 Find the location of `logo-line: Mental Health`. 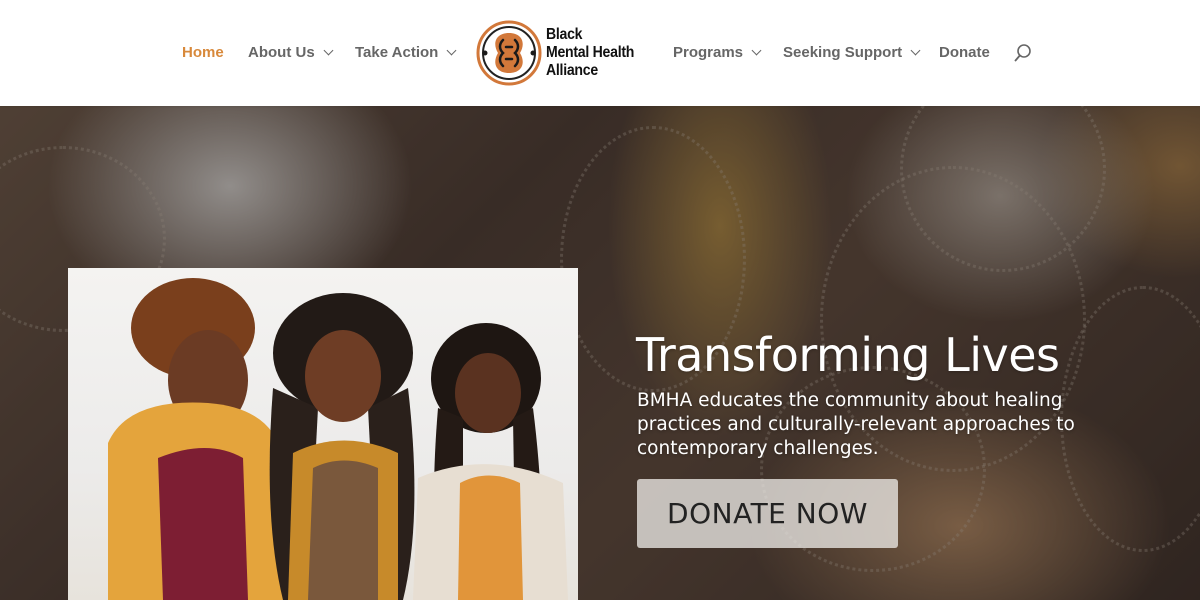

logo-line: Mental Health is located at coordinates (590, 52).